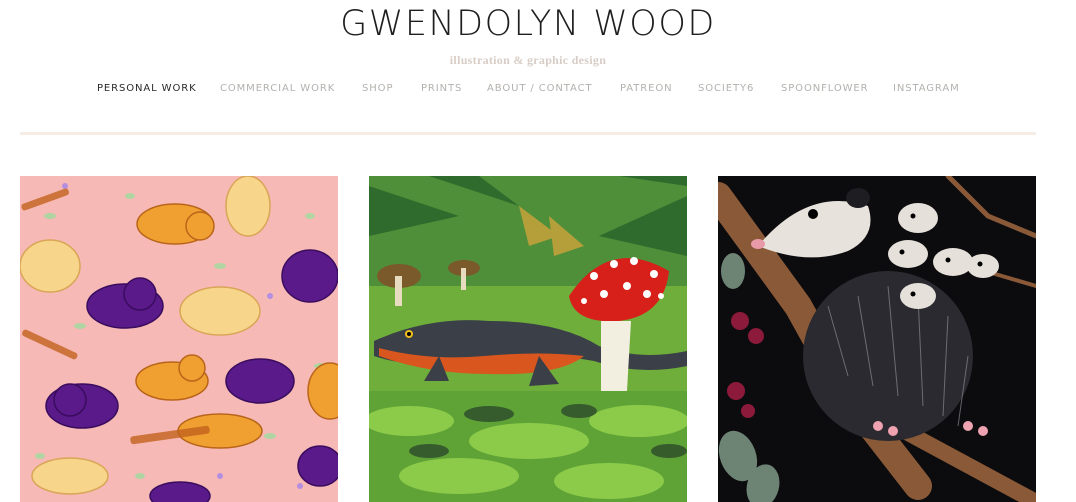 The image size is (1076, 502). What do you see at coordinates (539, 88) in the screenshot?
I see `nav-about-contact: ABOUT / CONTACT` at bounding box center [539, 88].